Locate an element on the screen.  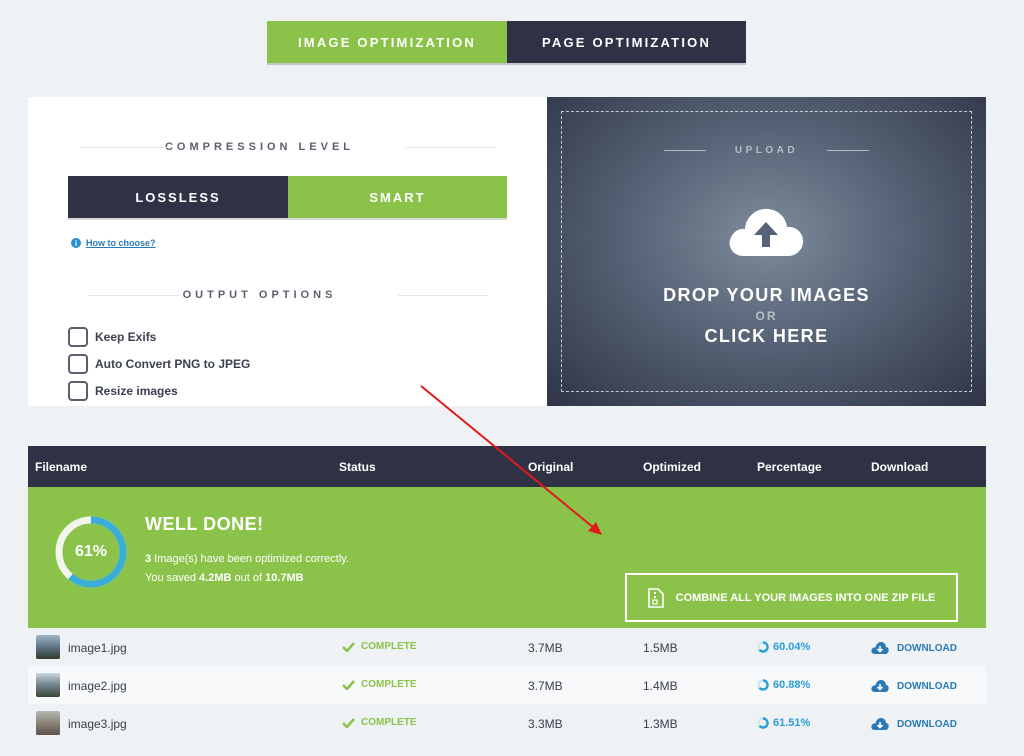
checkbox-label: Resize images is located at coordinates (136, 391).